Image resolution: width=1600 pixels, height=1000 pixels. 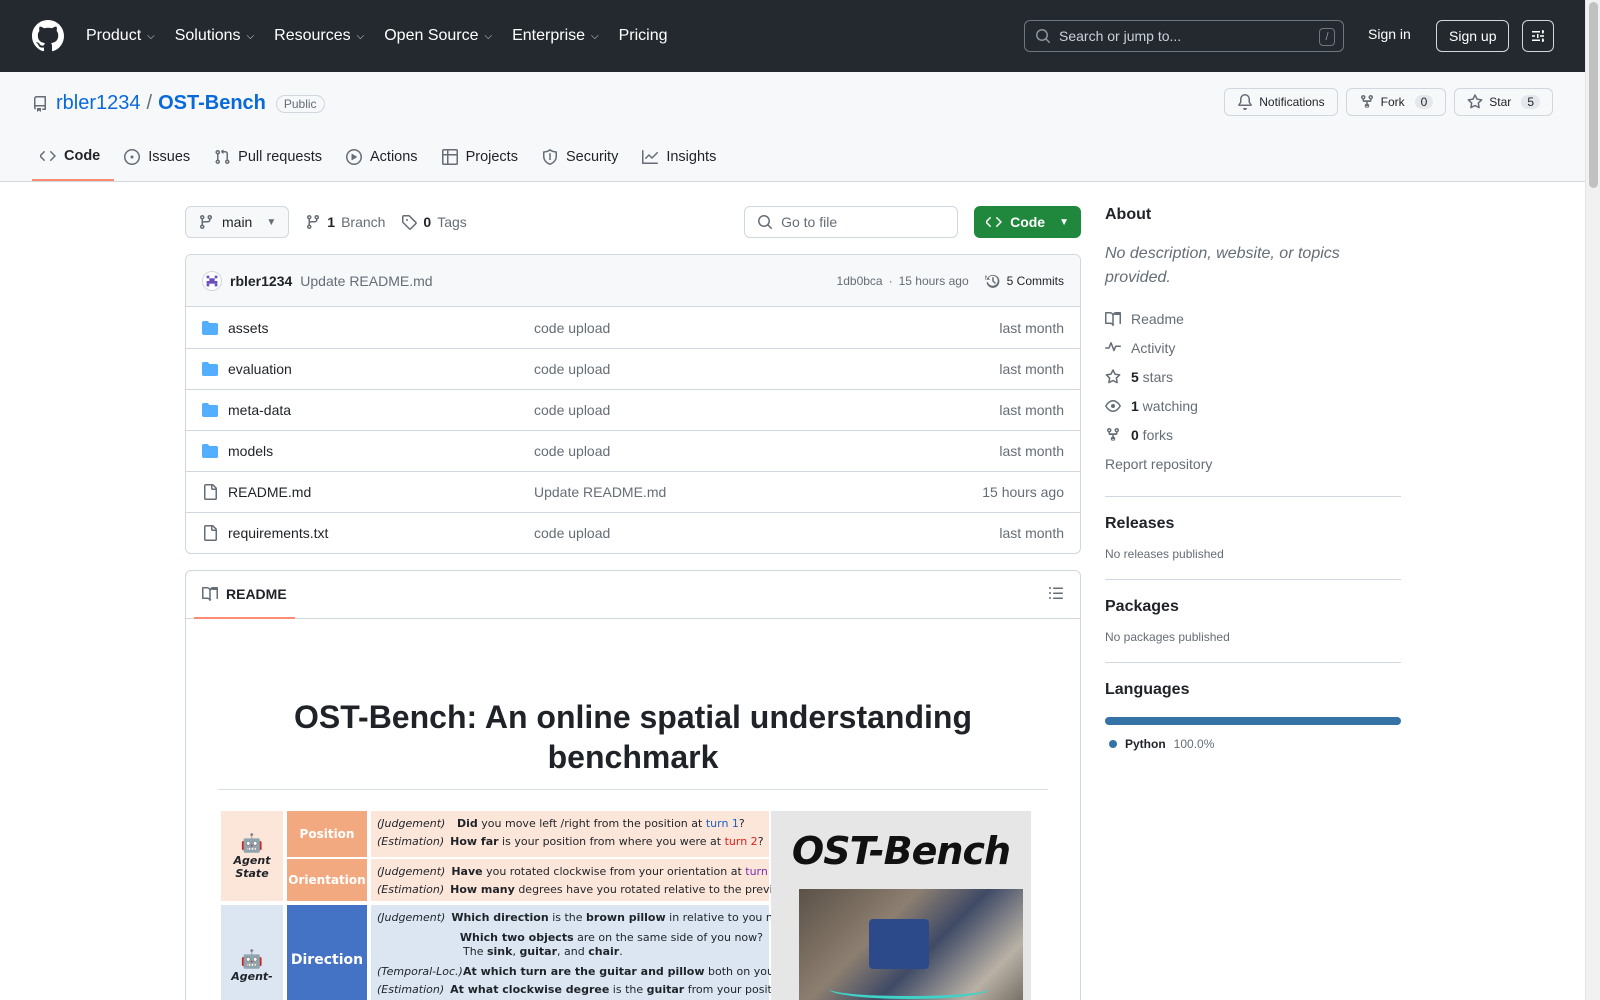 What do you see at coordinates (449, 157) in the screenshot?
I see `table-icon` at bounding box center [449, 157].